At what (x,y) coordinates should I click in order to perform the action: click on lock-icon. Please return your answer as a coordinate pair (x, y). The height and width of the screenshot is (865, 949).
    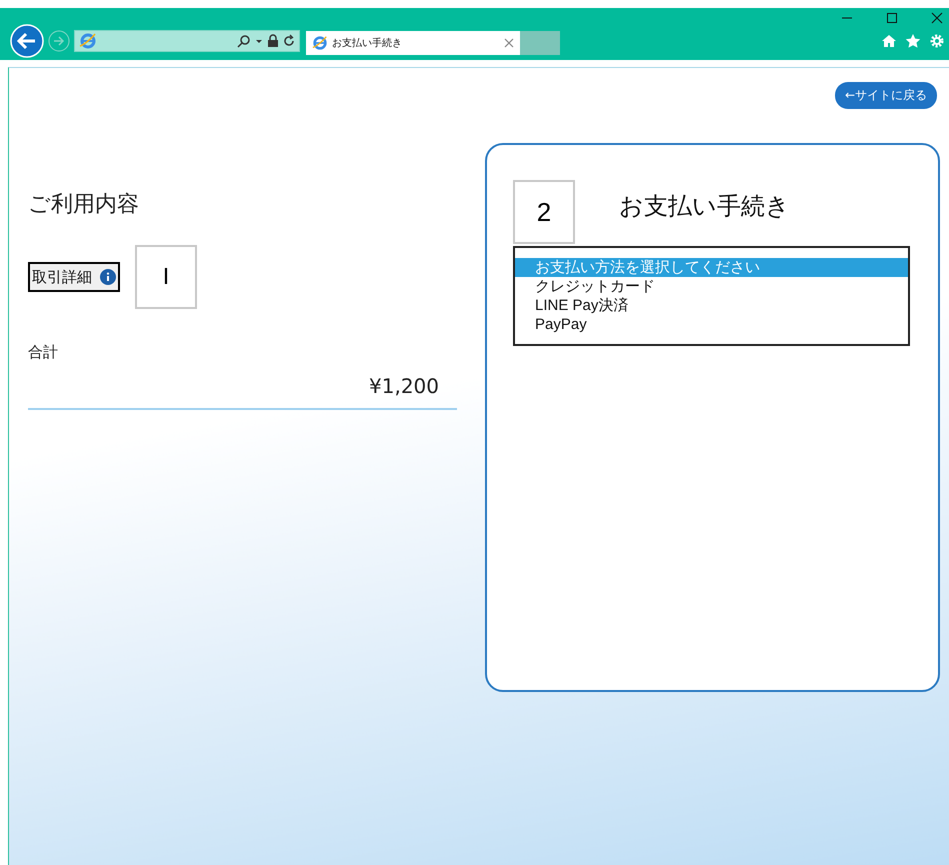
    Looking at the image, I should click on (273, 41).